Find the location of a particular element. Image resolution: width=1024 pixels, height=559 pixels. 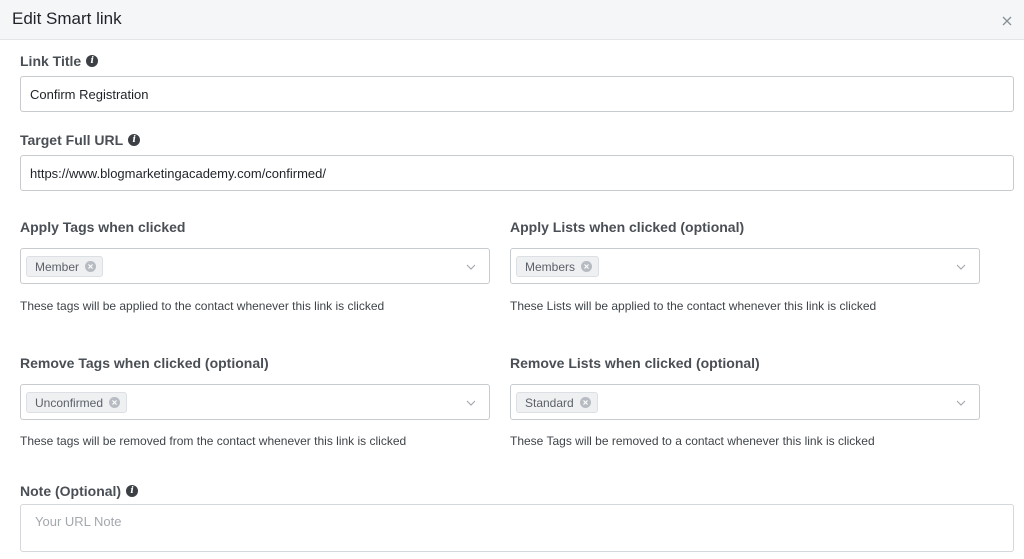

close-button is located at coordinates (1007, 21).